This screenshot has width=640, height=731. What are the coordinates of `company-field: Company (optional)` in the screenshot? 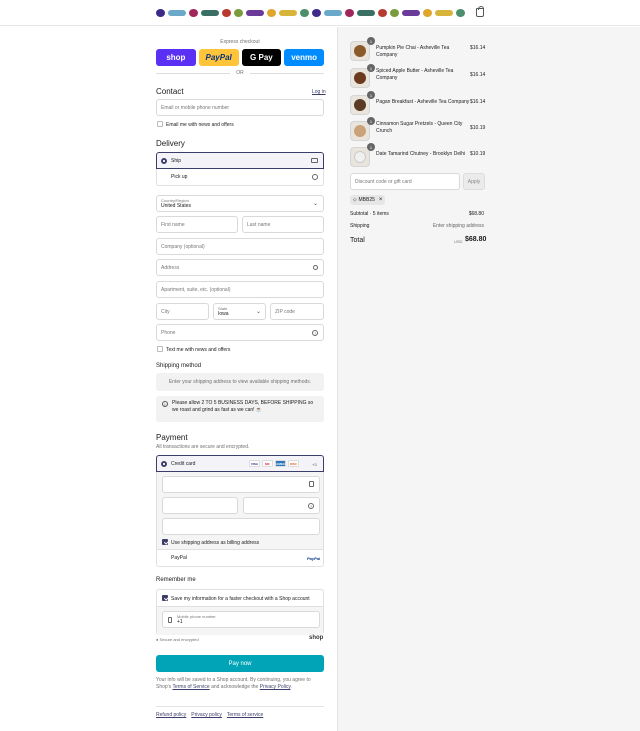 It's located at (240, 246).